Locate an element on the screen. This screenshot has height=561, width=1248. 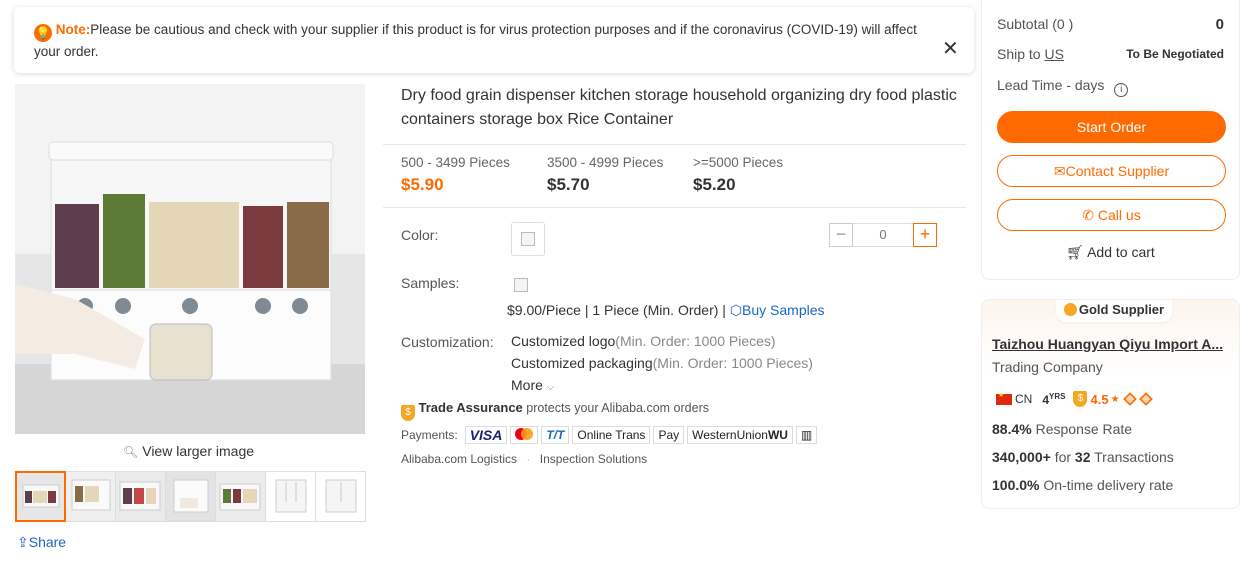
thumbnail-strip is located at coordinates (190, 496).